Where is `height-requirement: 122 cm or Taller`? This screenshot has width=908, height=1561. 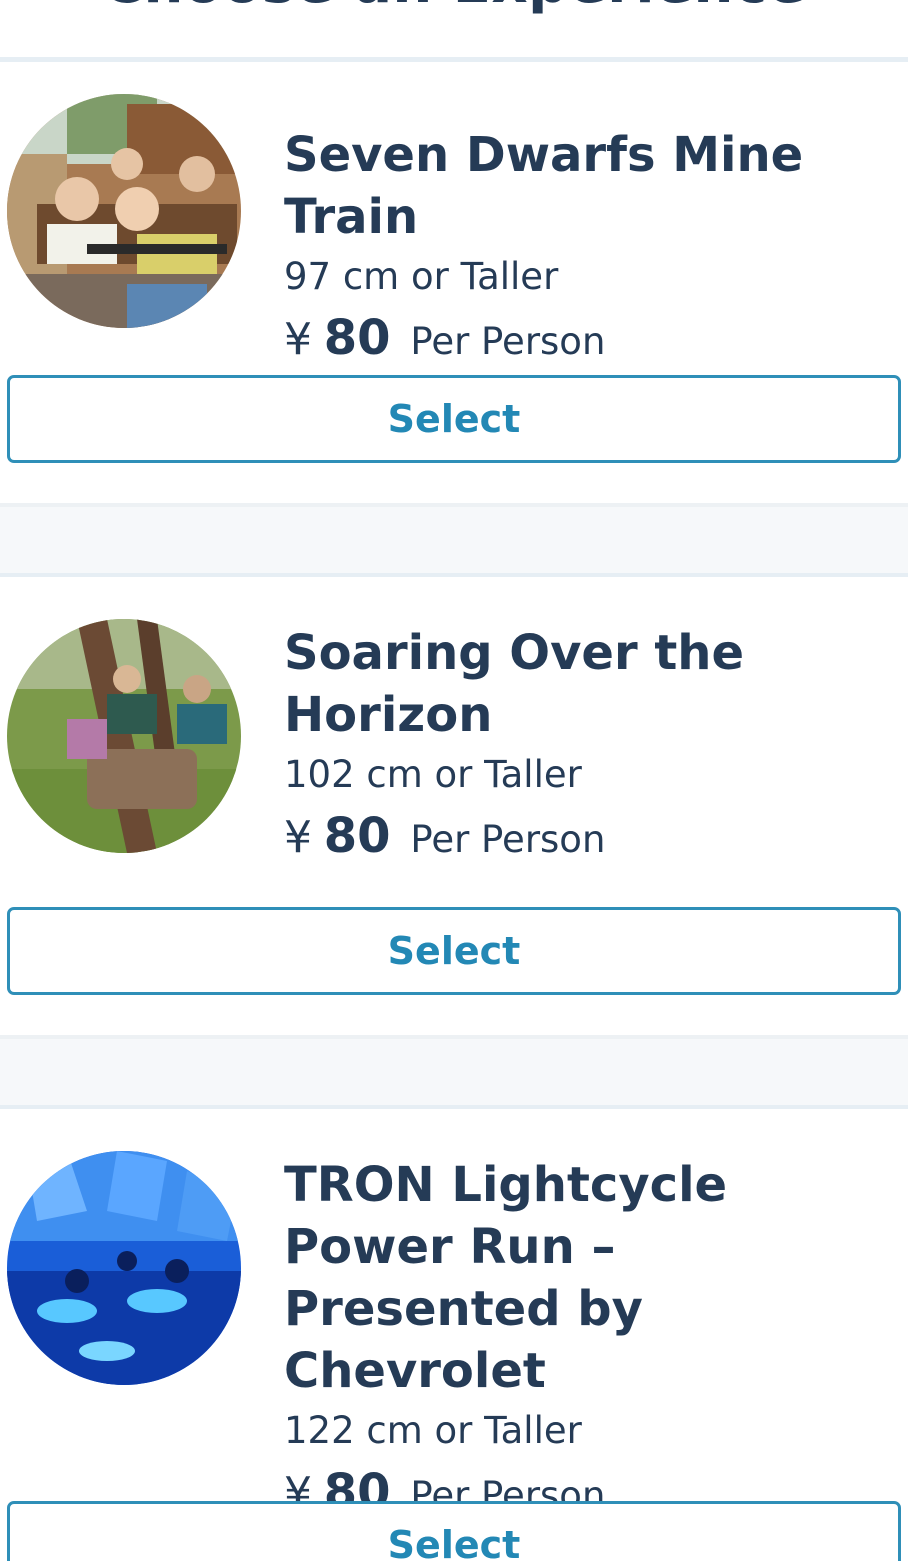
height-requirement: 122 cm or Taller is located at coordinates (433, 1430).